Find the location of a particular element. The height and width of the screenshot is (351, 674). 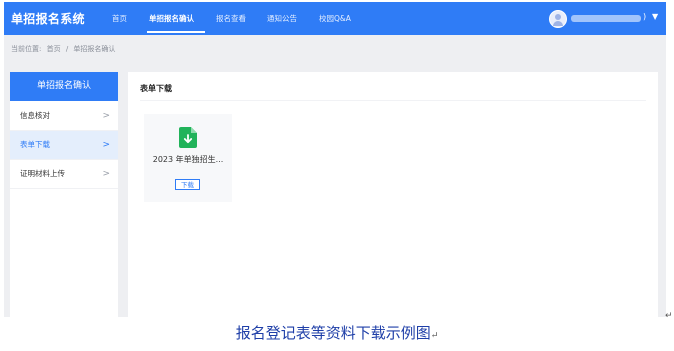

download-button: 下载 is located at coordinates (187, 184).